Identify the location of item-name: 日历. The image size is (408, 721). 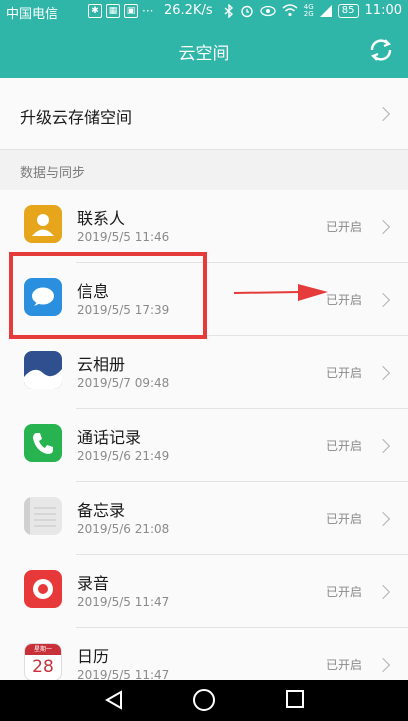
(93, 656).